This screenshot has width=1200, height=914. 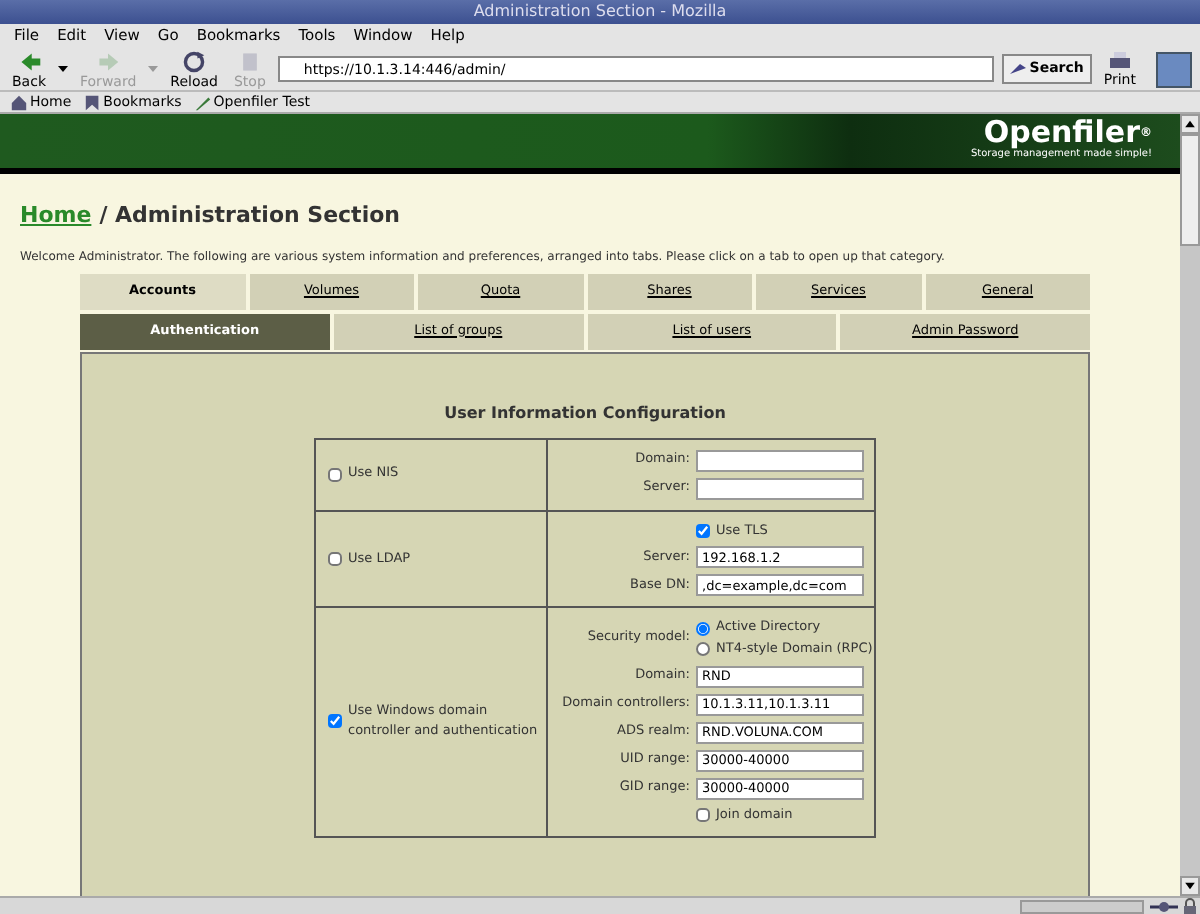 I want to click on printer-icon, so click(x=1119, y=61).